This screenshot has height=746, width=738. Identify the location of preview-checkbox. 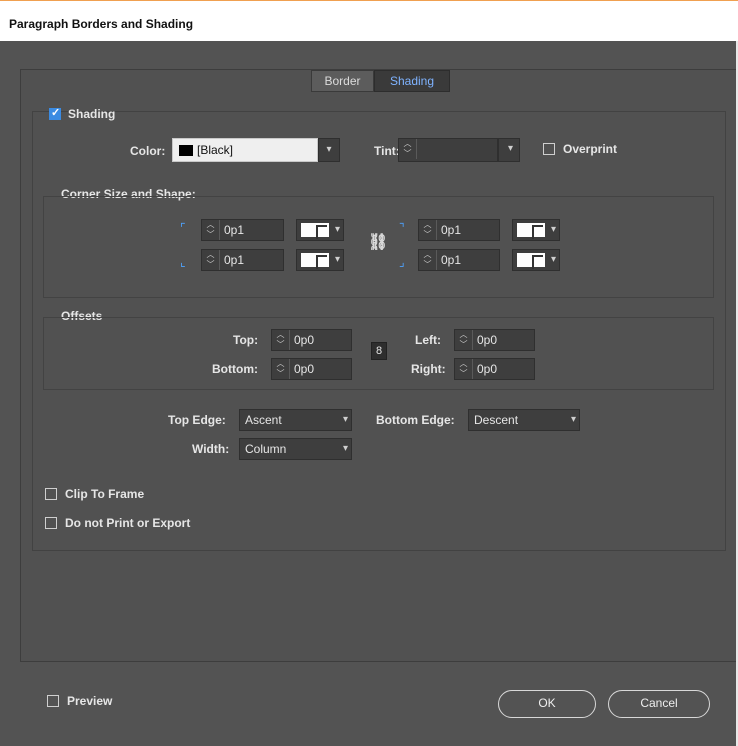
(53, 701).